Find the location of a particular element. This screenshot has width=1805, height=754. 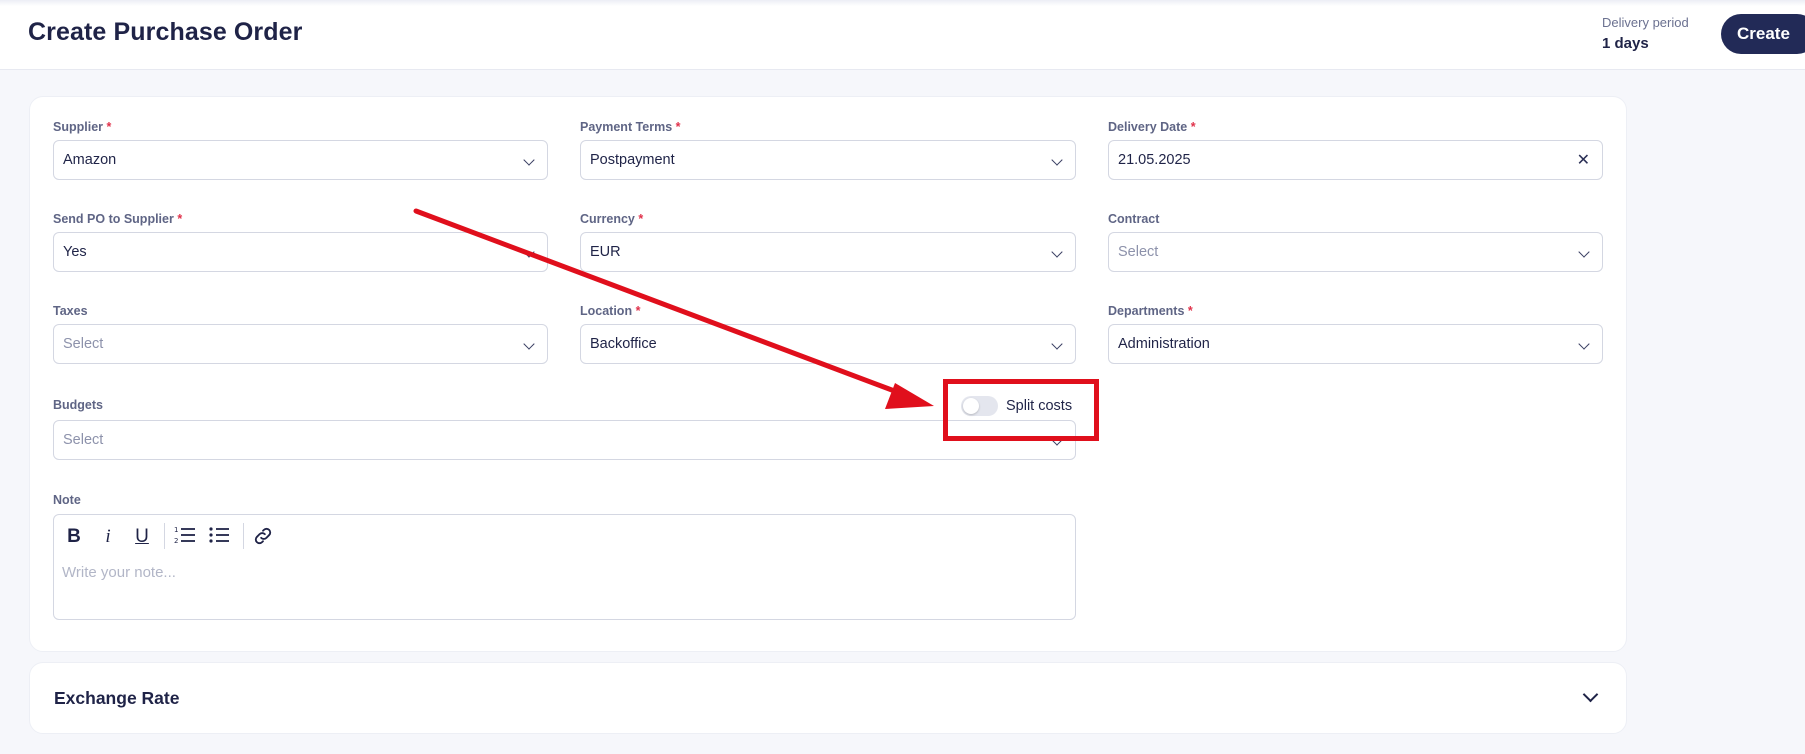

svg-text: 2 is located at coordinates (176, 541).